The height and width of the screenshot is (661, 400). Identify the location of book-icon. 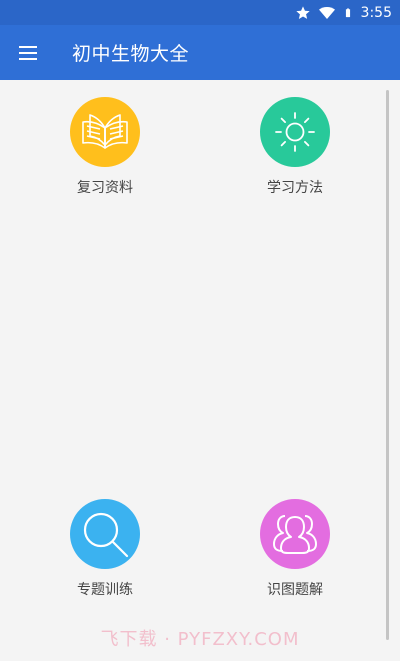
(105, 131).